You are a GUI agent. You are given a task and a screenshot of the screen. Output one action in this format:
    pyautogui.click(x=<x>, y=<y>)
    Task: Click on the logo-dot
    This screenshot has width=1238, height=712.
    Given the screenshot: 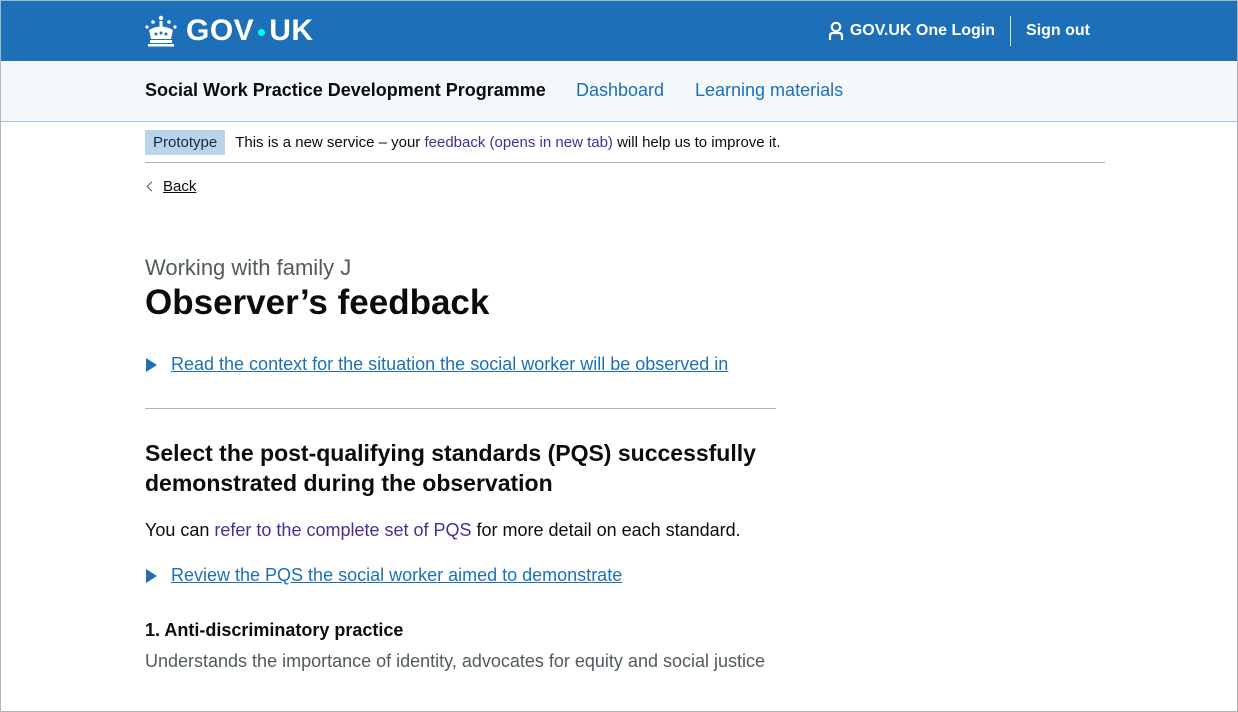 What is the action you would take?
    pyautogui.click(x=262, y=32)
    